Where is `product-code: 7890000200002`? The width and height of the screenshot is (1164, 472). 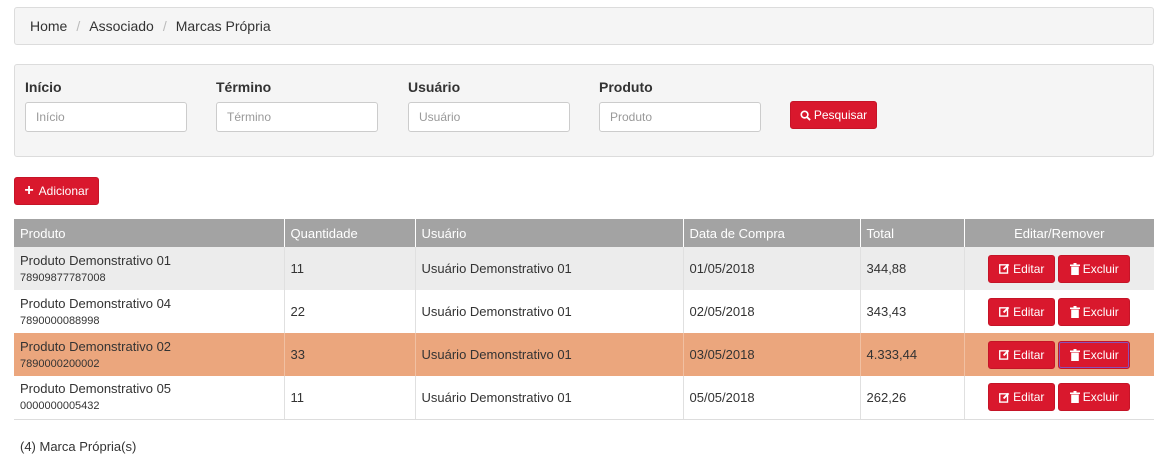 product-code: 7890000200002 is located at coordinates (60, 363).